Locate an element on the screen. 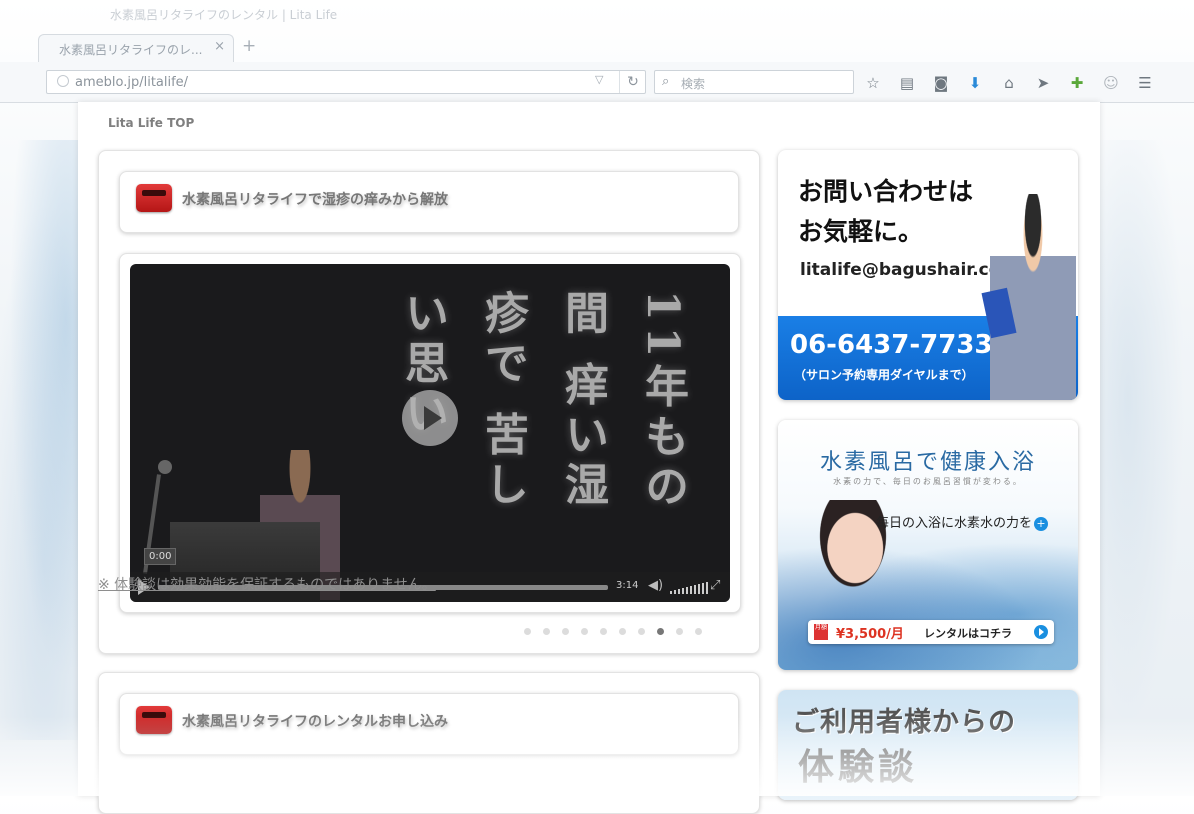  url-dropdown-icon: ▽ is located at coordinates (599, 79).